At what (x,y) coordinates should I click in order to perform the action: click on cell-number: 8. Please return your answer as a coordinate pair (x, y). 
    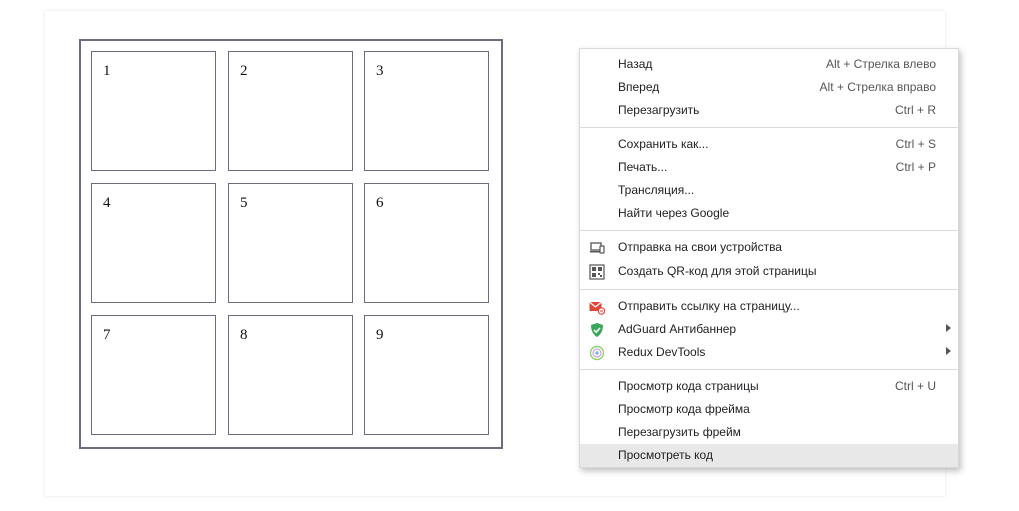
    Looking at the image, I should click on (244, 335).